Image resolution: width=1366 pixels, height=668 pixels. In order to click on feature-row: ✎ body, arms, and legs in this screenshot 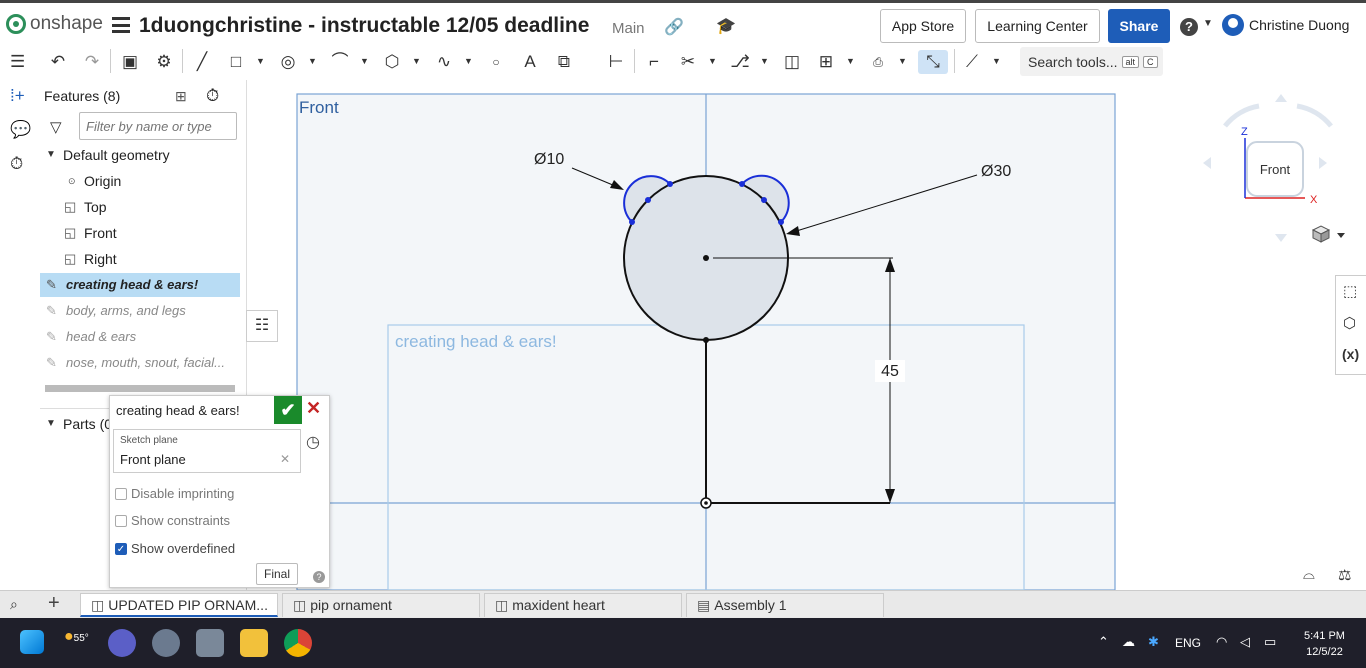, I will do `click(140, 311)`.